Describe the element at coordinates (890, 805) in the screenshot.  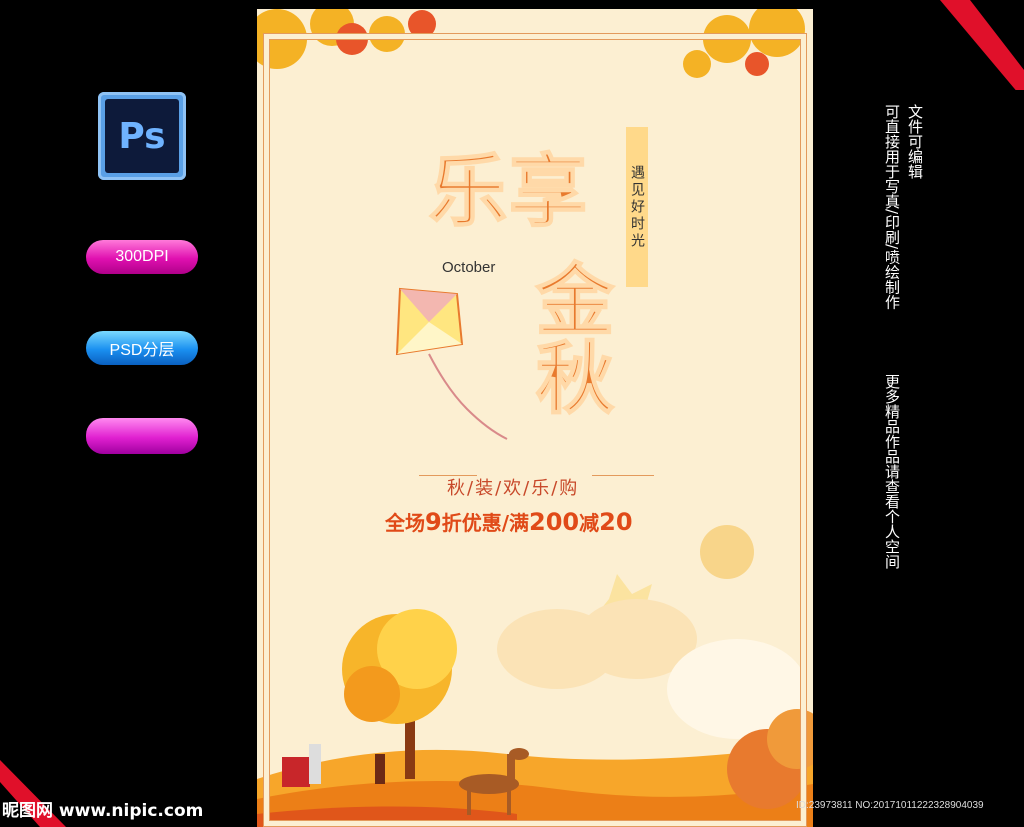
I see `id-watermark: ID:23973811 NO:20171011222328904039` at that location.